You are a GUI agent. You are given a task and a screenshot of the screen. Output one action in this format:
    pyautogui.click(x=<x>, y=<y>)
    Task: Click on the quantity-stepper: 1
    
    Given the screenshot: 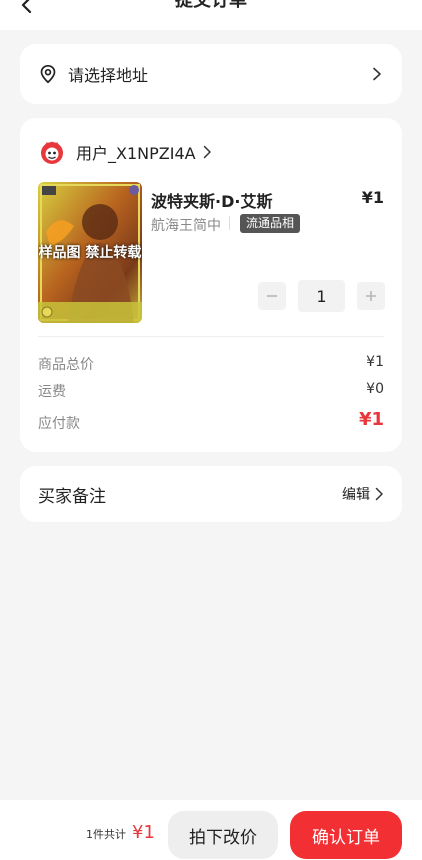 What is the action you would take?
    pyautogui.click(x=321, y=296)
    